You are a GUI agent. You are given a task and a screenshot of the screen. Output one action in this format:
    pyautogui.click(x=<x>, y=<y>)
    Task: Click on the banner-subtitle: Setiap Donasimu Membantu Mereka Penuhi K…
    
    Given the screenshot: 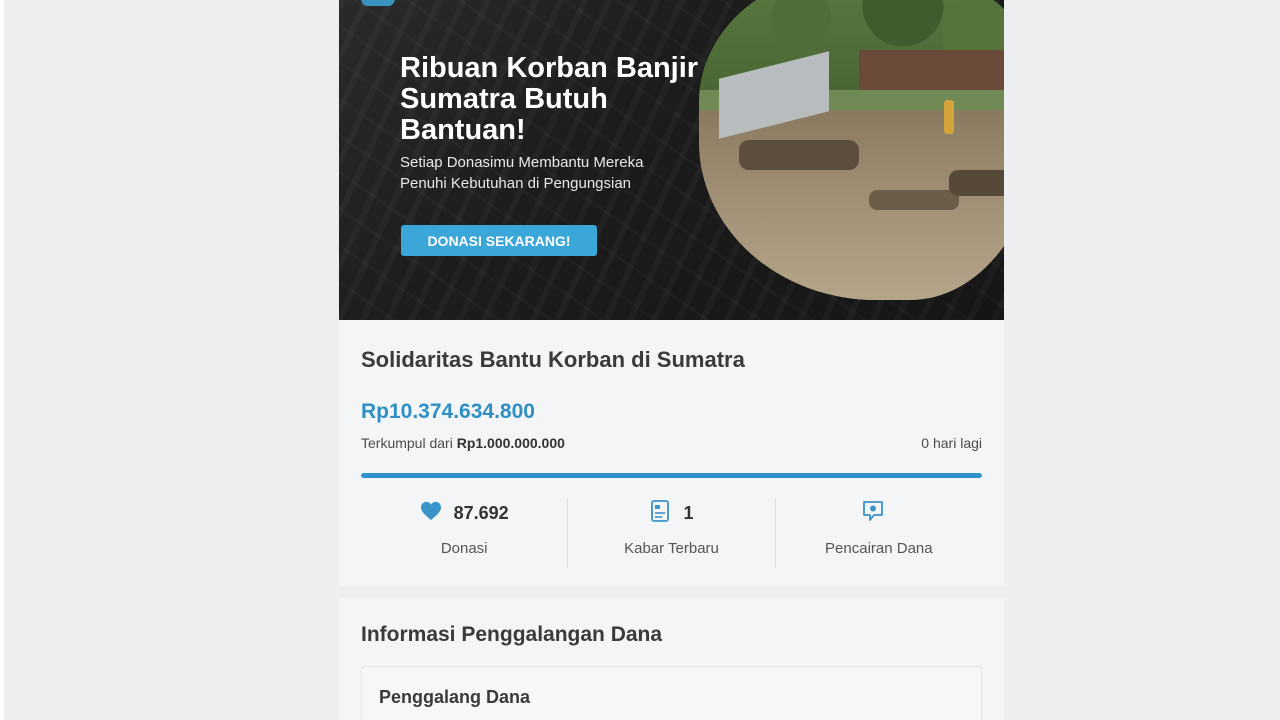 What is the action you would take?
    pyautogui.click(x=522, y=173)
    